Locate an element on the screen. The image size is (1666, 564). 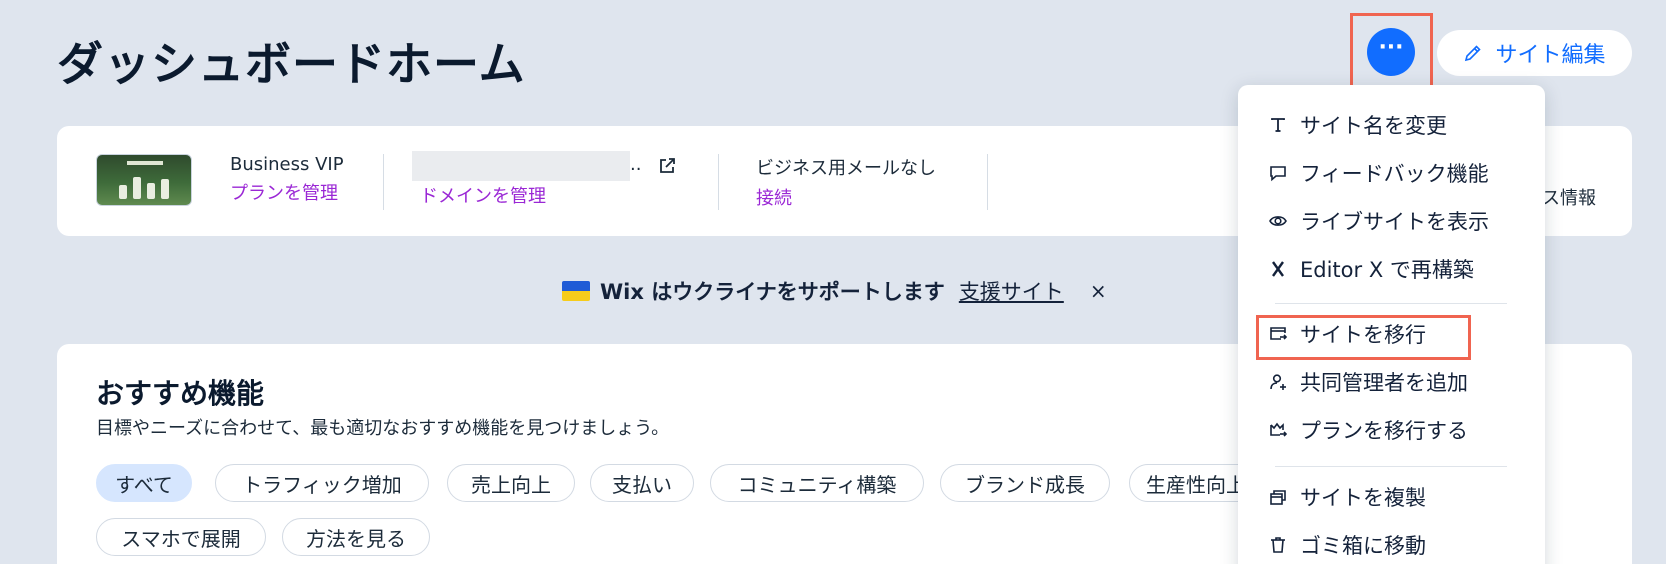
email-info: ビジネス用メールなし 接続 is located at coordinates (846, 182).